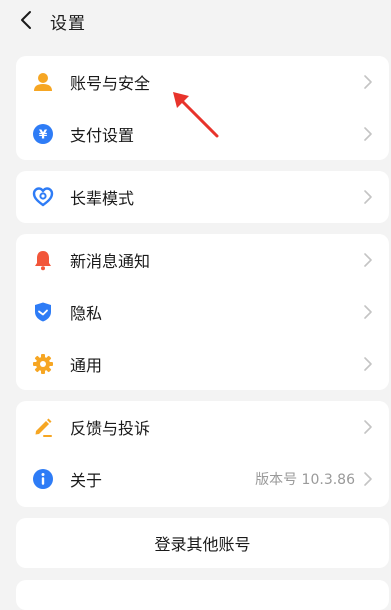  What do you see at coordinates (43, 260) in the screenshot?
I see `bell-icon` at bounding box center [43, 260].